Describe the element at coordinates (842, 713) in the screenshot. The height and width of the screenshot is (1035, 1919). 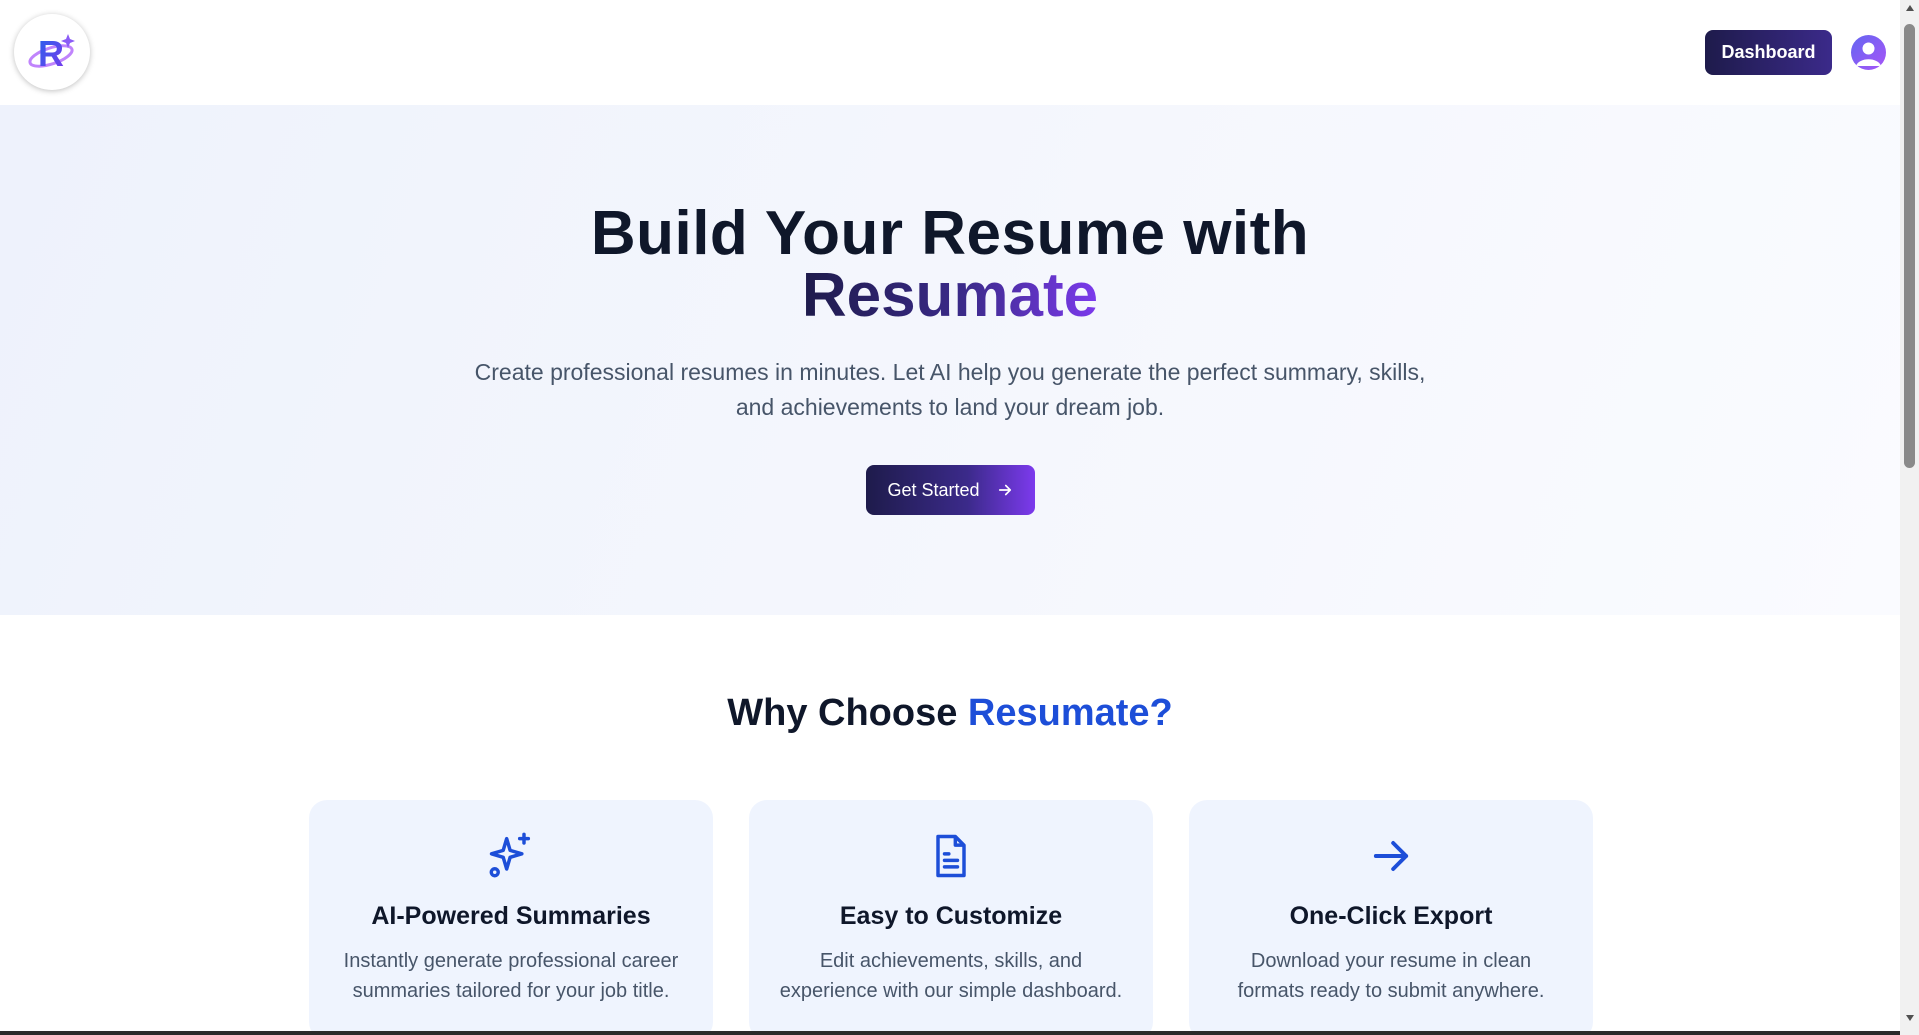
I see `why-title-prefix: Why Choose` at that location.